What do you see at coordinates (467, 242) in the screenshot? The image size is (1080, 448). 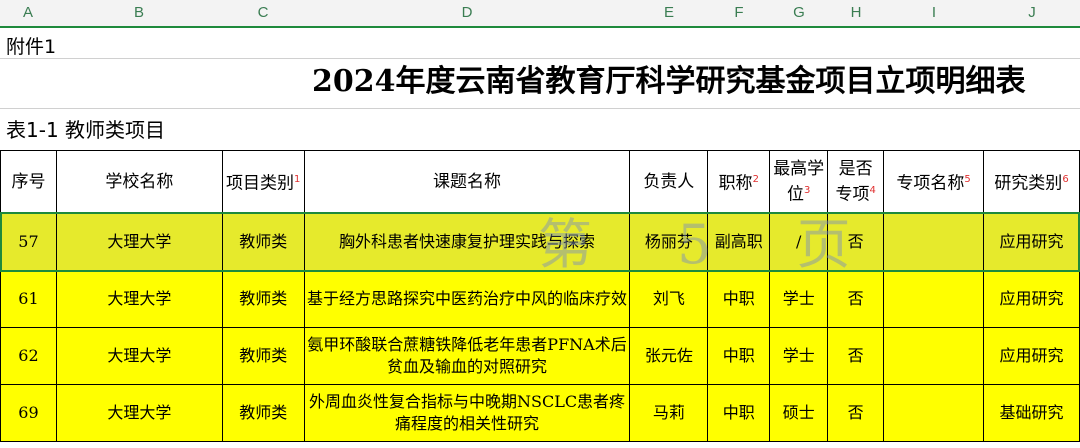 I see `cell-topic: 胸外科患者快速康复护理实践与探索` at bounding box center [467, 242].